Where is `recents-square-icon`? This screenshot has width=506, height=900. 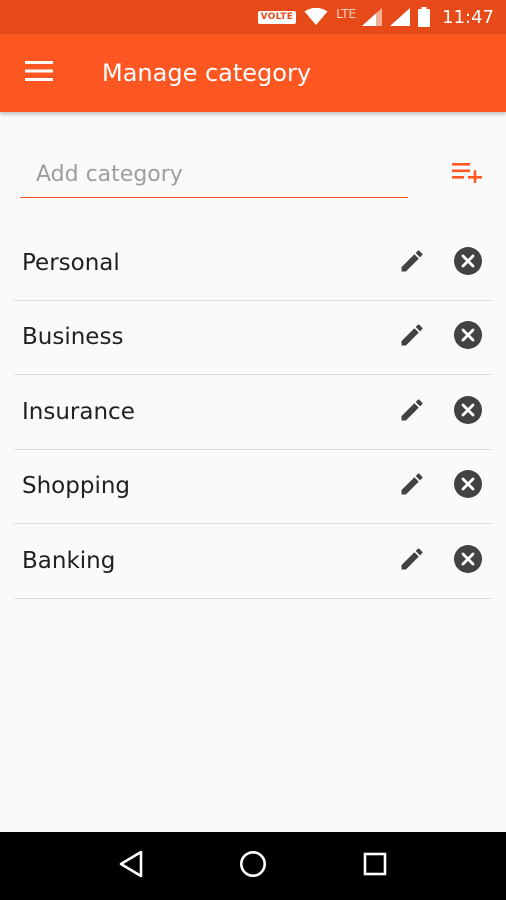 recents-square-icon is located at coordinates (375, 866).